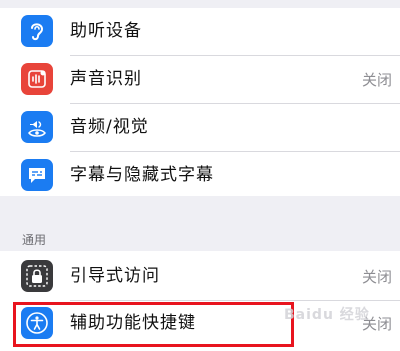 This screenshot has width=400, height=351. What do you see at coordinates (327, 315) in the screenshot?
I see `baidu-watermark: Baidu 经验` at bounding box center [327, 315].